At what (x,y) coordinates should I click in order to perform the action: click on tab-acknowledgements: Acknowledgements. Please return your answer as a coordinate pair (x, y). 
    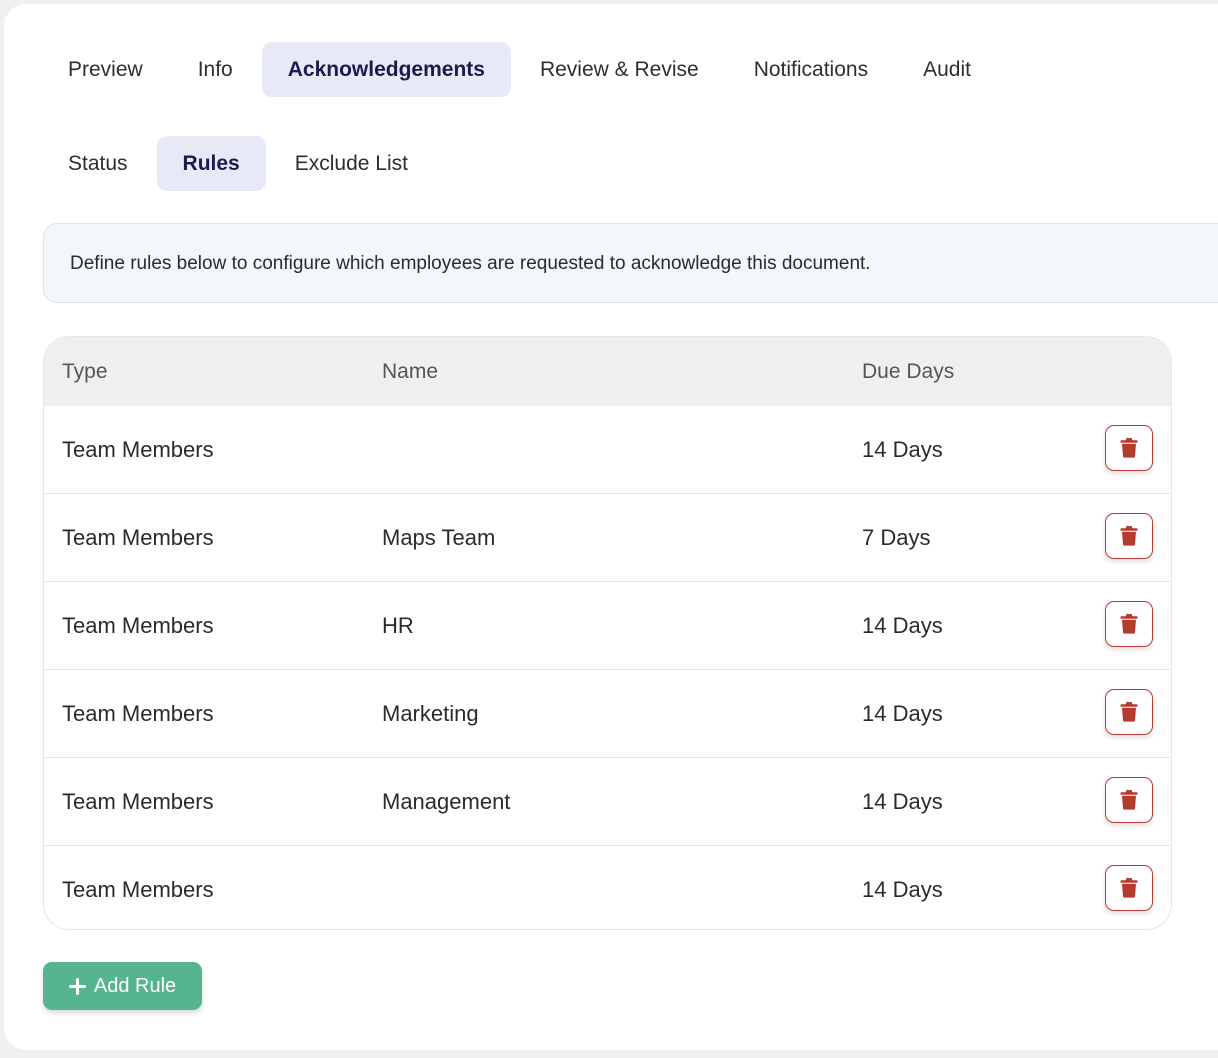
    Looking at the image, I should click on (386, 69).